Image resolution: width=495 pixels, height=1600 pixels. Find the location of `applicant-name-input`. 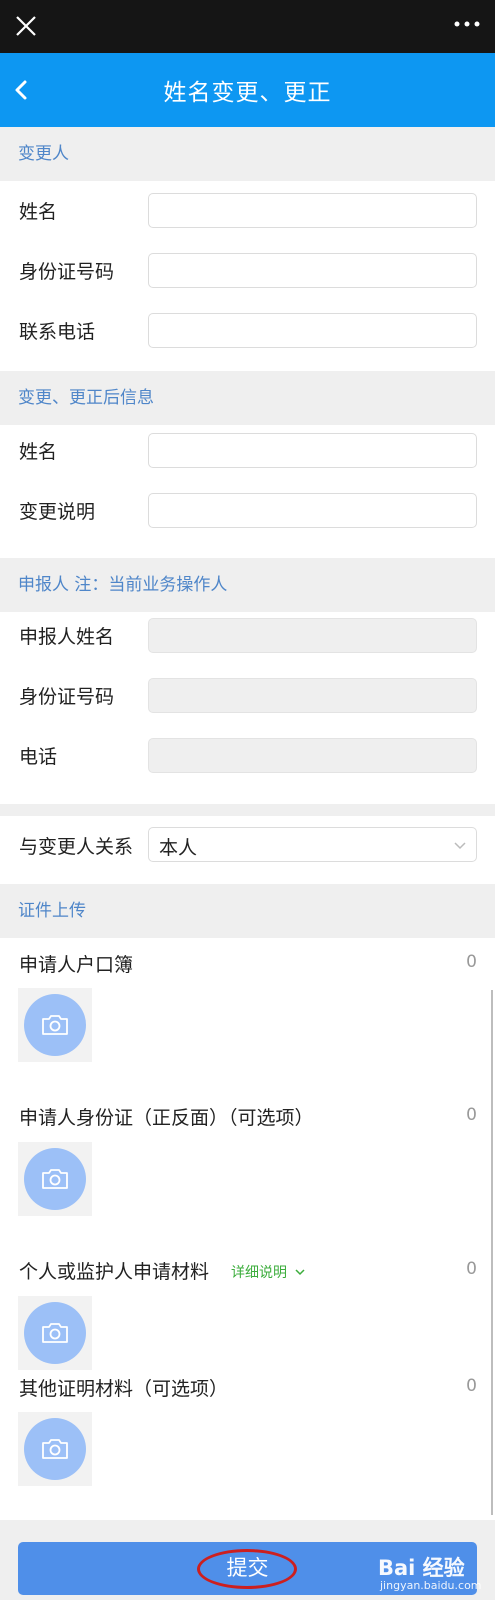

applicant-name-input is located at coordinates (312, 210).